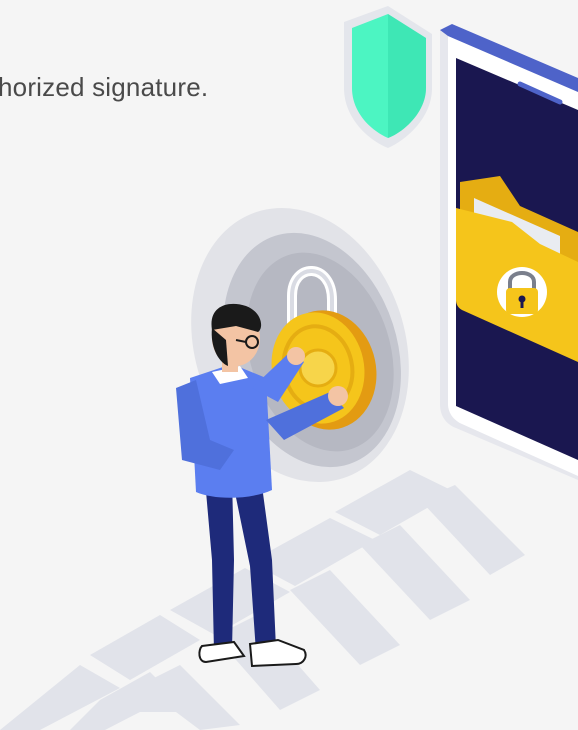 Image resolution: width=578 pixels, height=730 pixels. What do you see at coordinates (388, 77) in the screenshot?
I see `shield-icon` at bounding box center [388, 77].